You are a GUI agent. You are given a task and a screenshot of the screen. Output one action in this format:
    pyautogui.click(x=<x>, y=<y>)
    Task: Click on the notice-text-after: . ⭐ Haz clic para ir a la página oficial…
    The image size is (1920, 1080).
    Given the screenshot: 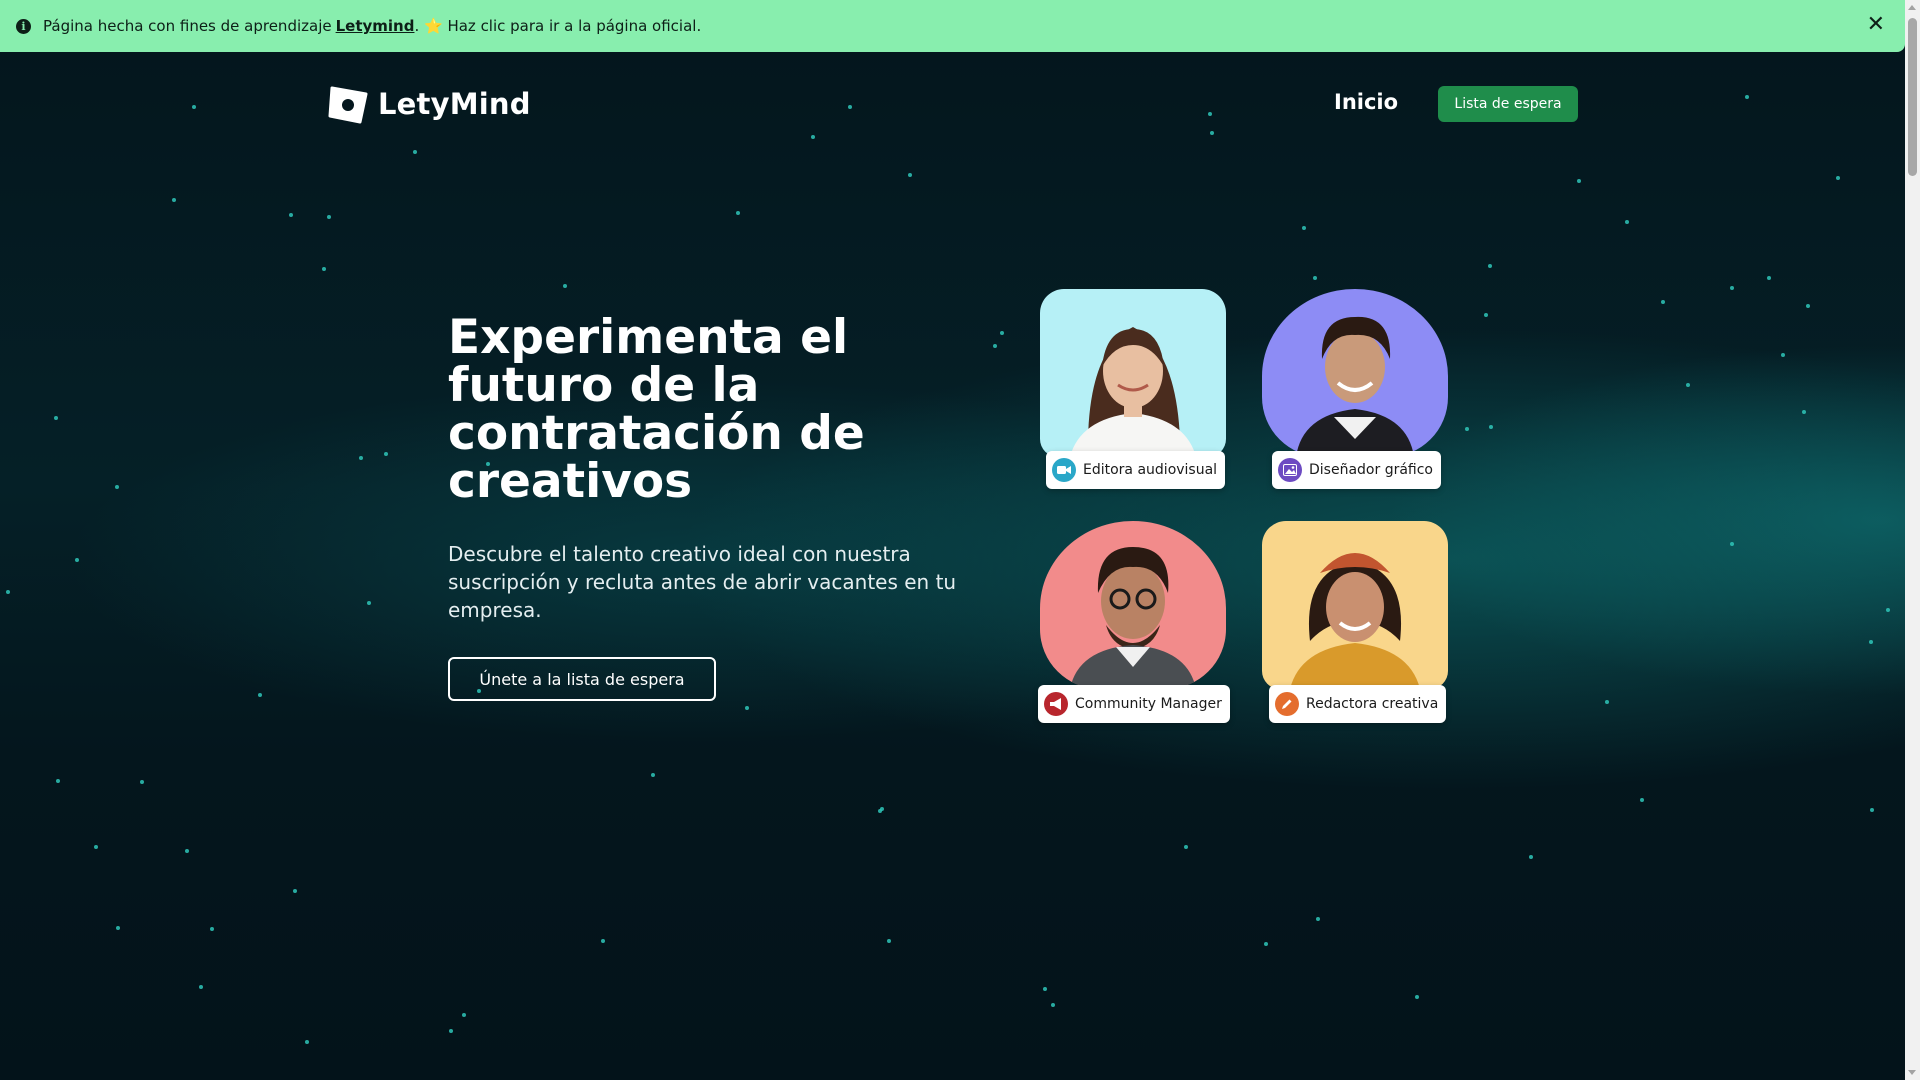 What is the action you would take?
    pyautogui.click(x=558, y=26)
    